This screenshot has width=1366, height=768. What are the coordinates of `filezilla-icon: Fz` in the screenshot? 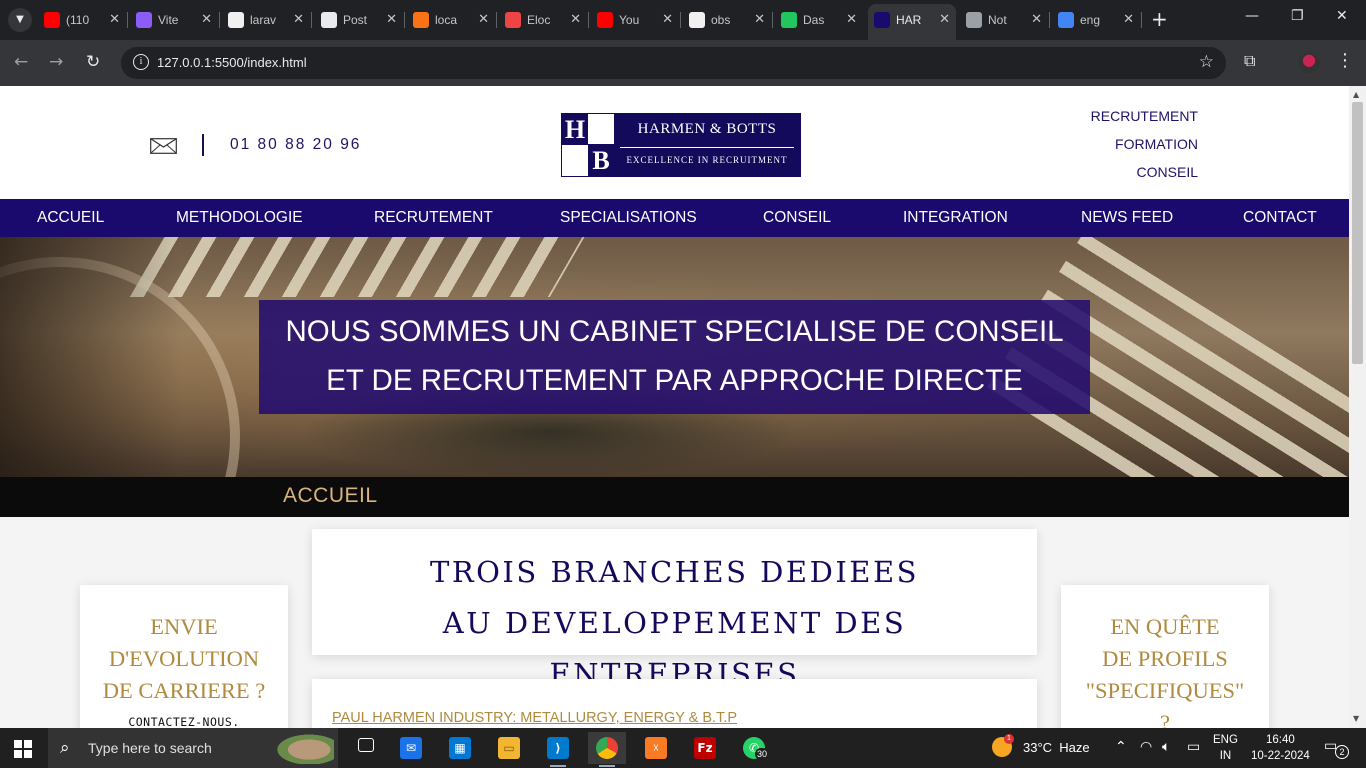 It's located at (705, 748).